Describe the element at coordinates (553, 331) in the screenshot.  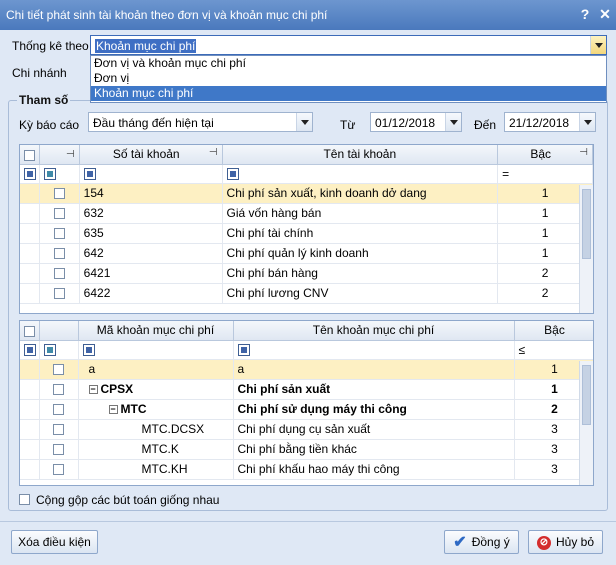
I see `header-cost-level: Bậc` at that location.